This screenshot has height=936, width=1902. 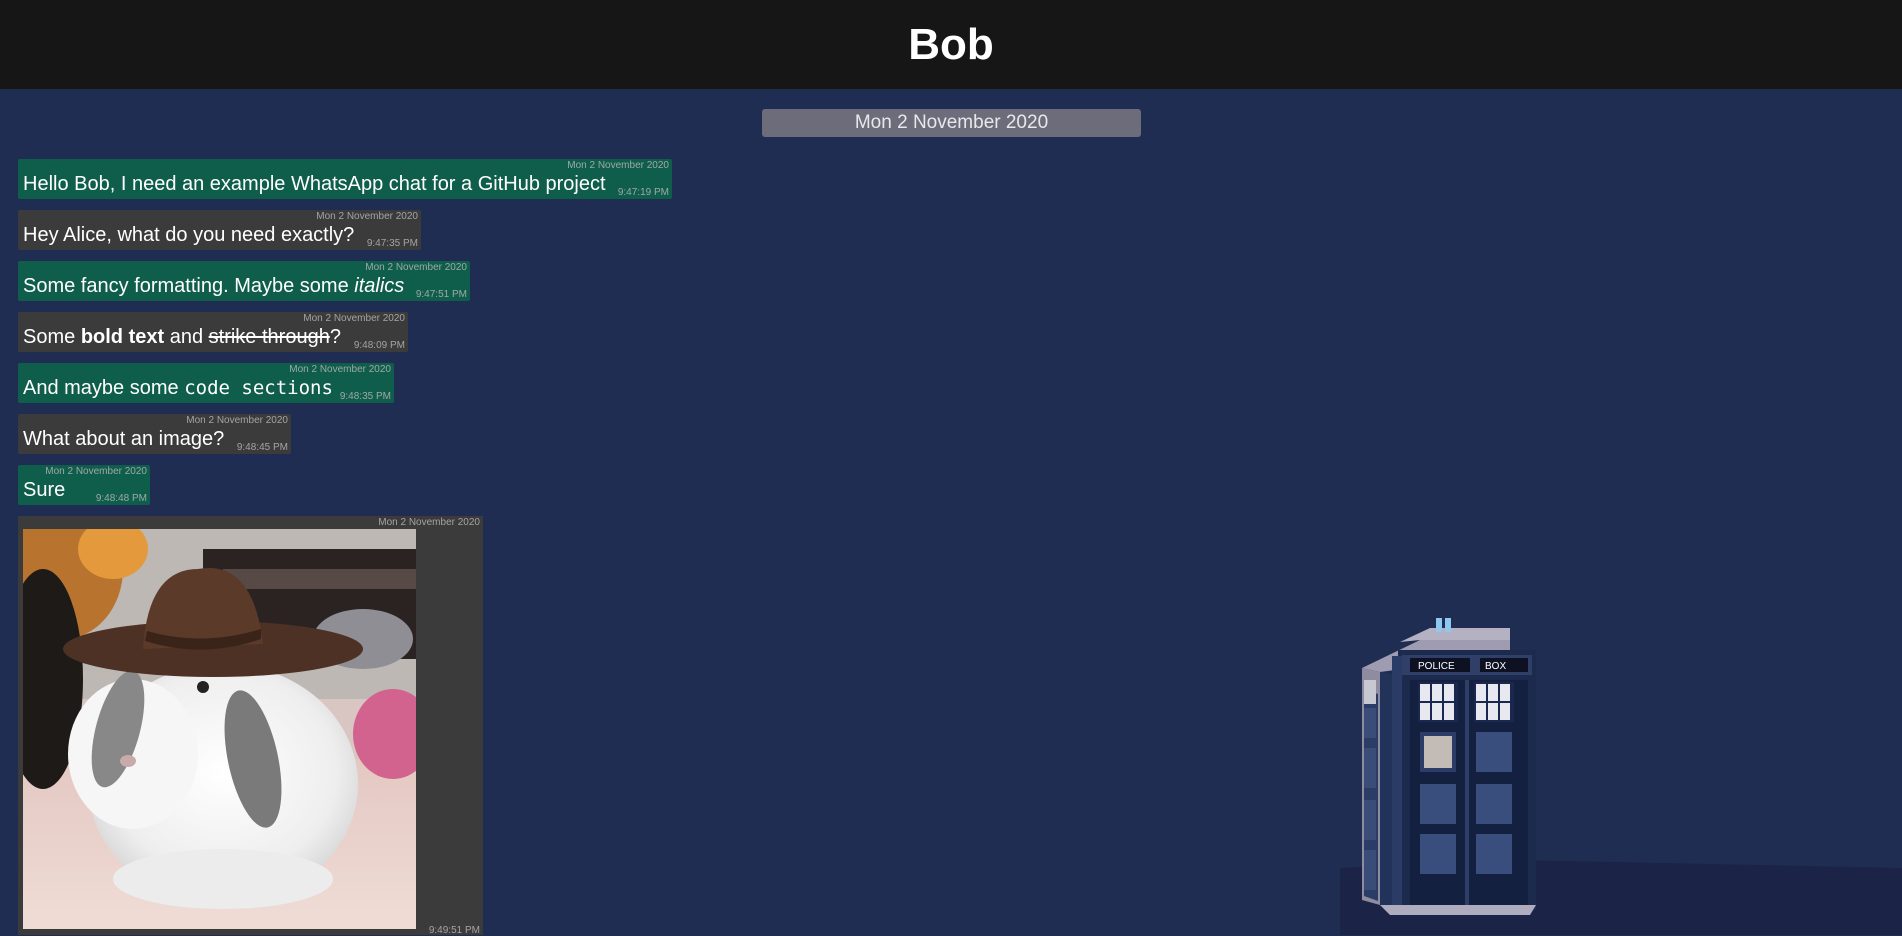 I want to click on text-strike: strike through, so click(x=269, y=337).